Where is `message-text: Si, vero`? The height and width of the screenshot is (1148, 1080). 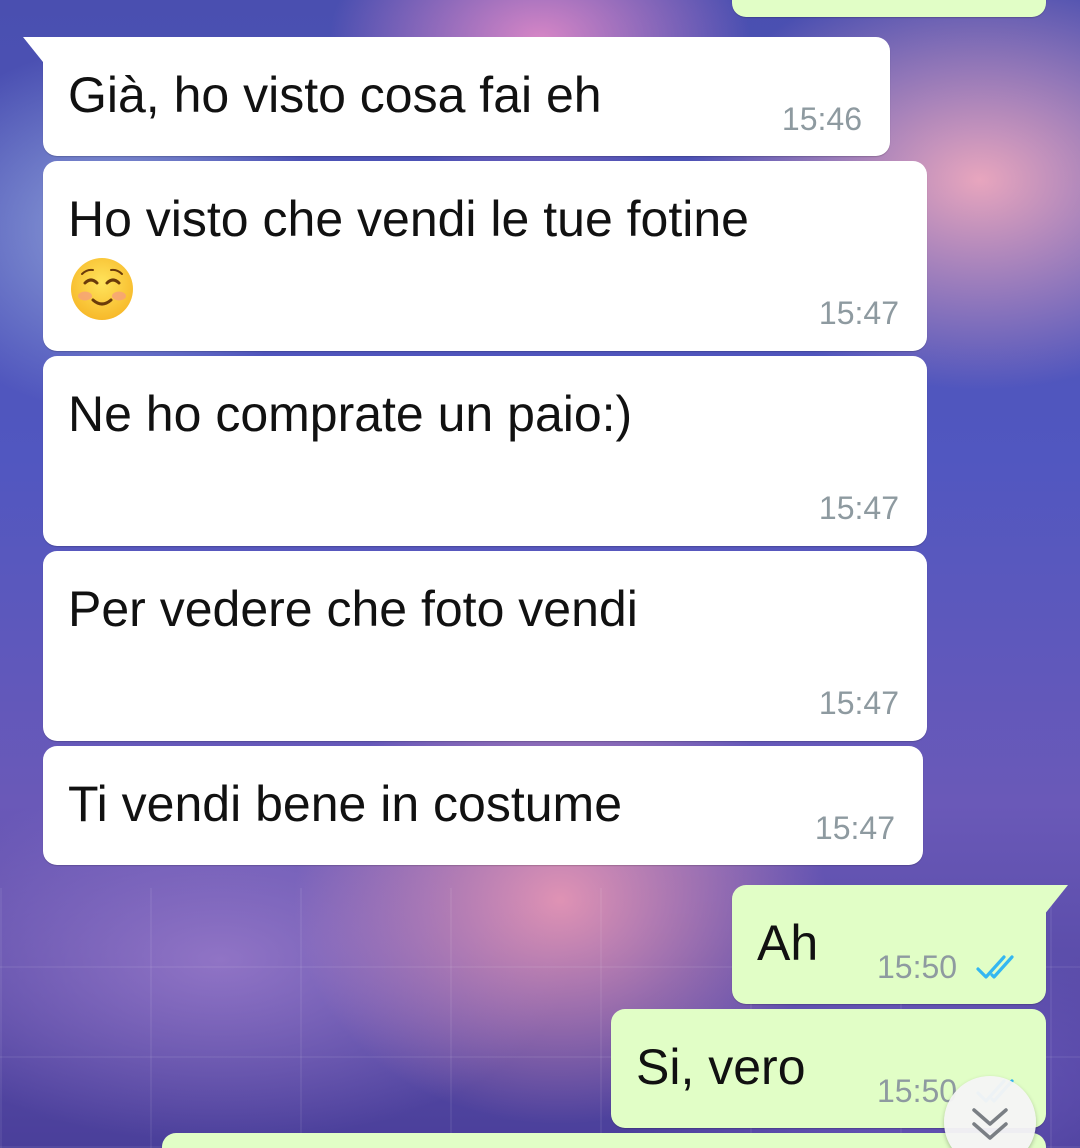 message-text: Si, vero is located at coordinates (721, 1067).